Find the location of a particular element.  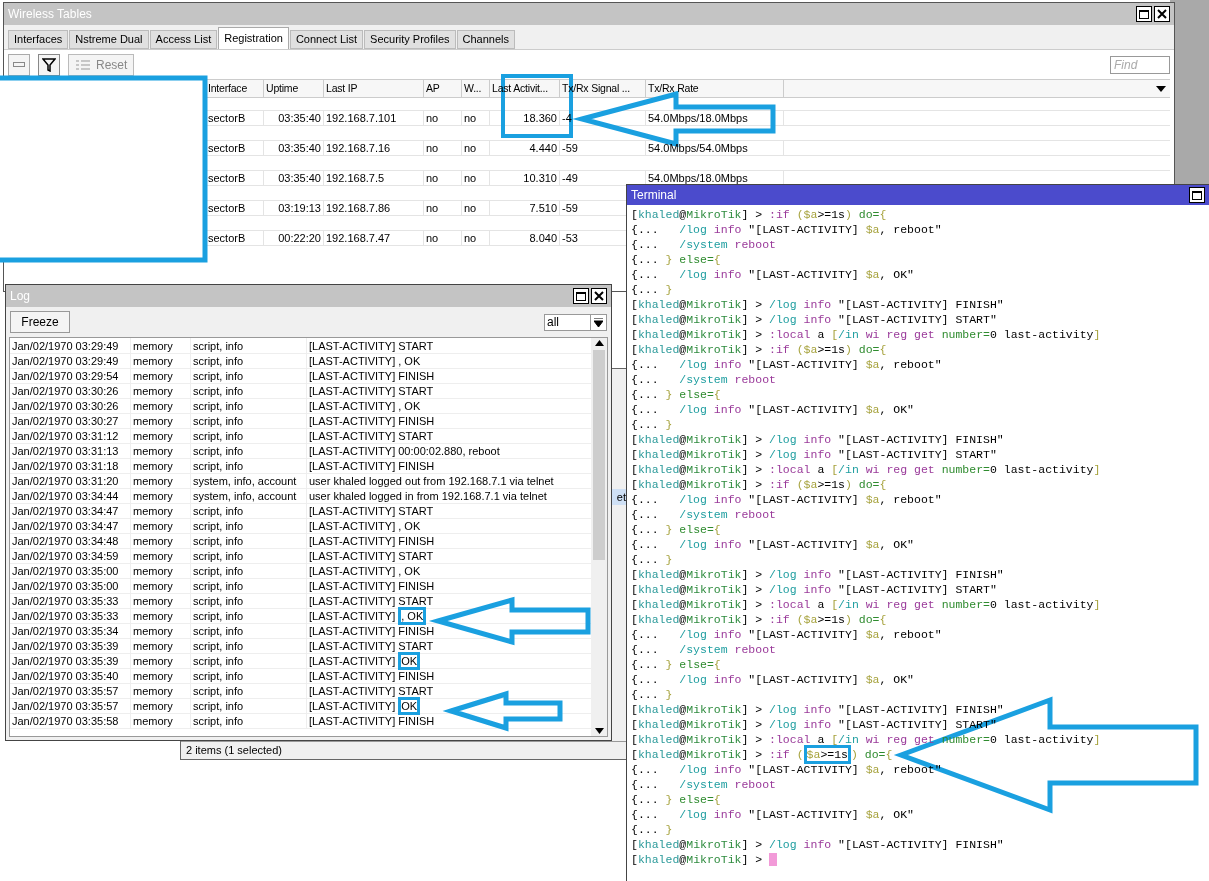

scrollbar is located at coordinates (599, 537).